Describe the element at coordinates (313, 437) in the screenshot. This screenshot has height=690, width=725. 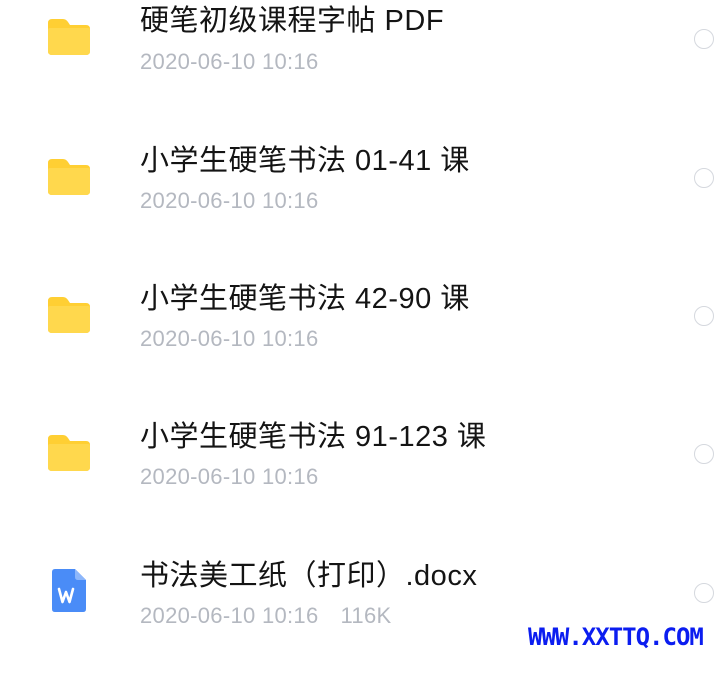
I see `file-name: 小学生硬笔书法 91-123 课` at that location.